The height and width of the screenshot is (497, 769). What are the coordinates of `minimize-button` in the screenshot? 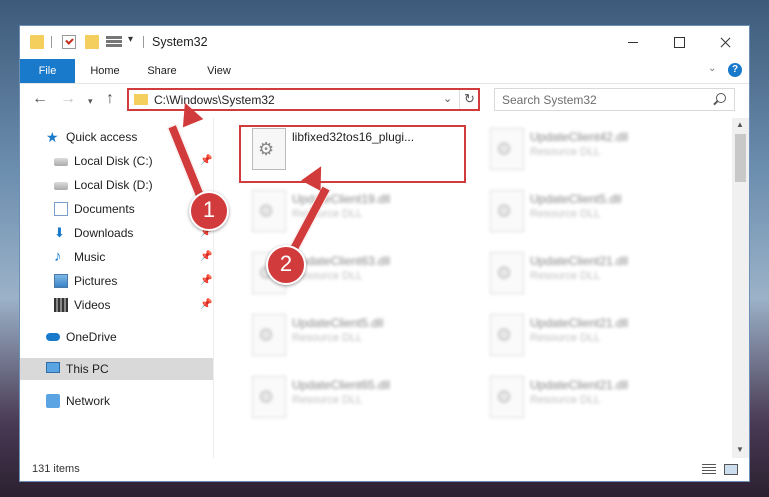 It's located at (633, 42).